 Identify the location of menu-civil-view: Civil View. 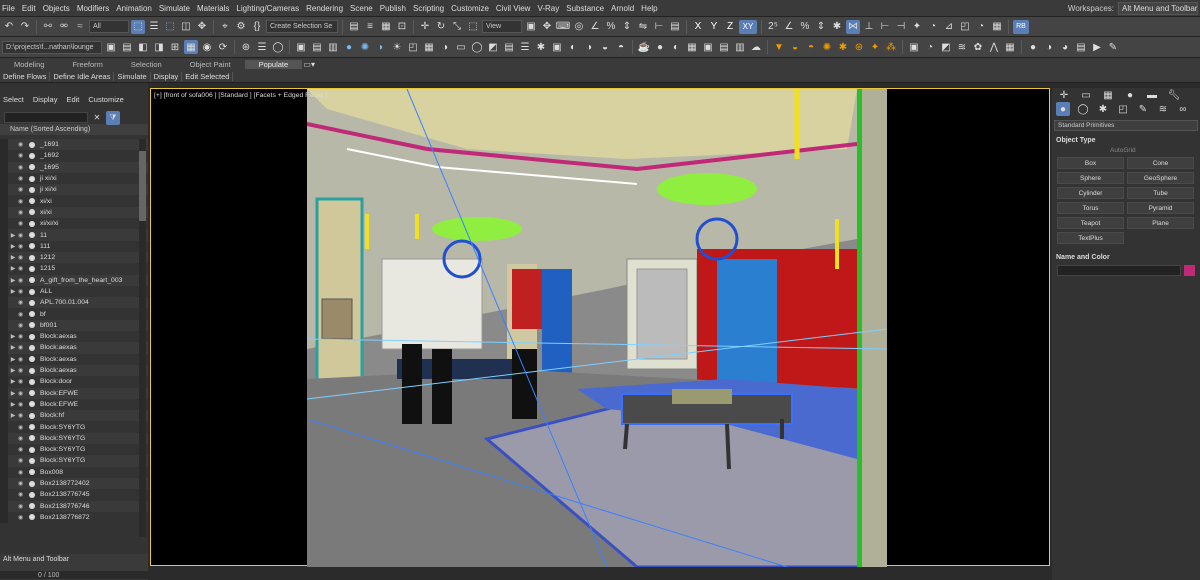
(517, 8).